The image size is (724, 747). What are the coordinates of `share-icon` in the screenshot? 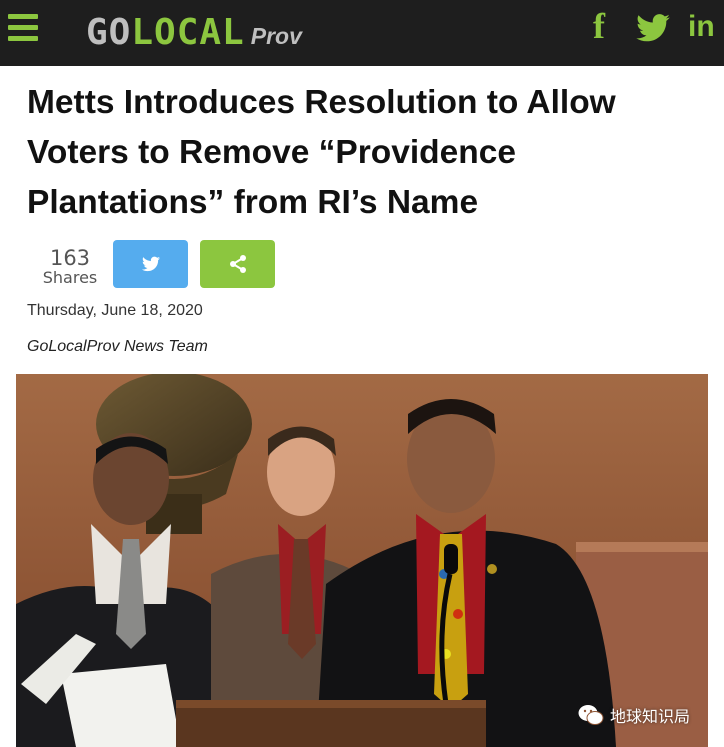 It's located at (237, 264).